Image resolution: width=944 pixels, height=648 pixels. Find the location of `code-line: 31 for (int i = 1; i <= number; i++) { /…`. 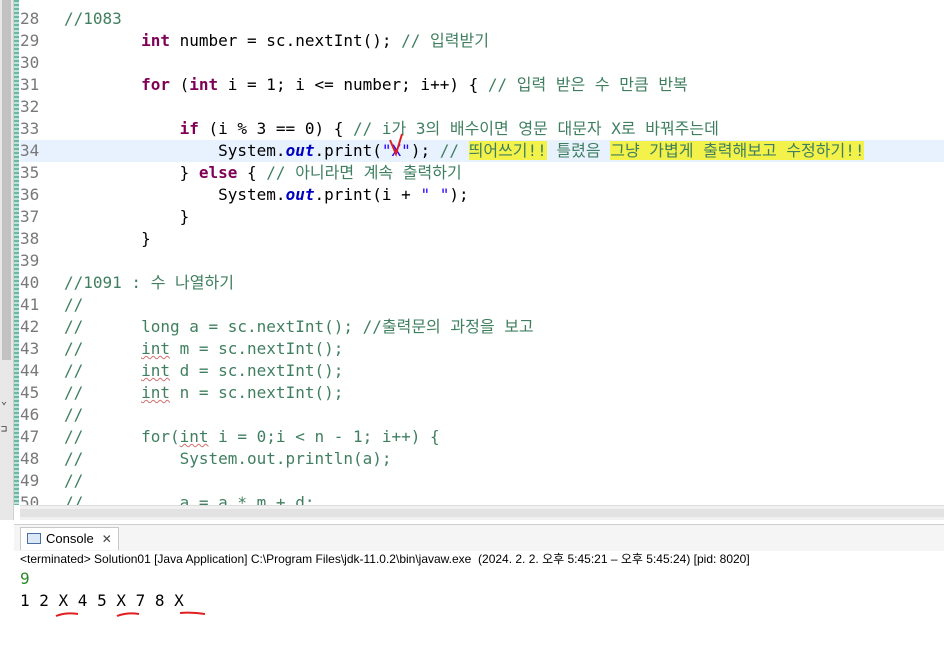

code-line: 31 for (int i = 1; i <= number; i++) { /… is located at coordinates (482, 85).